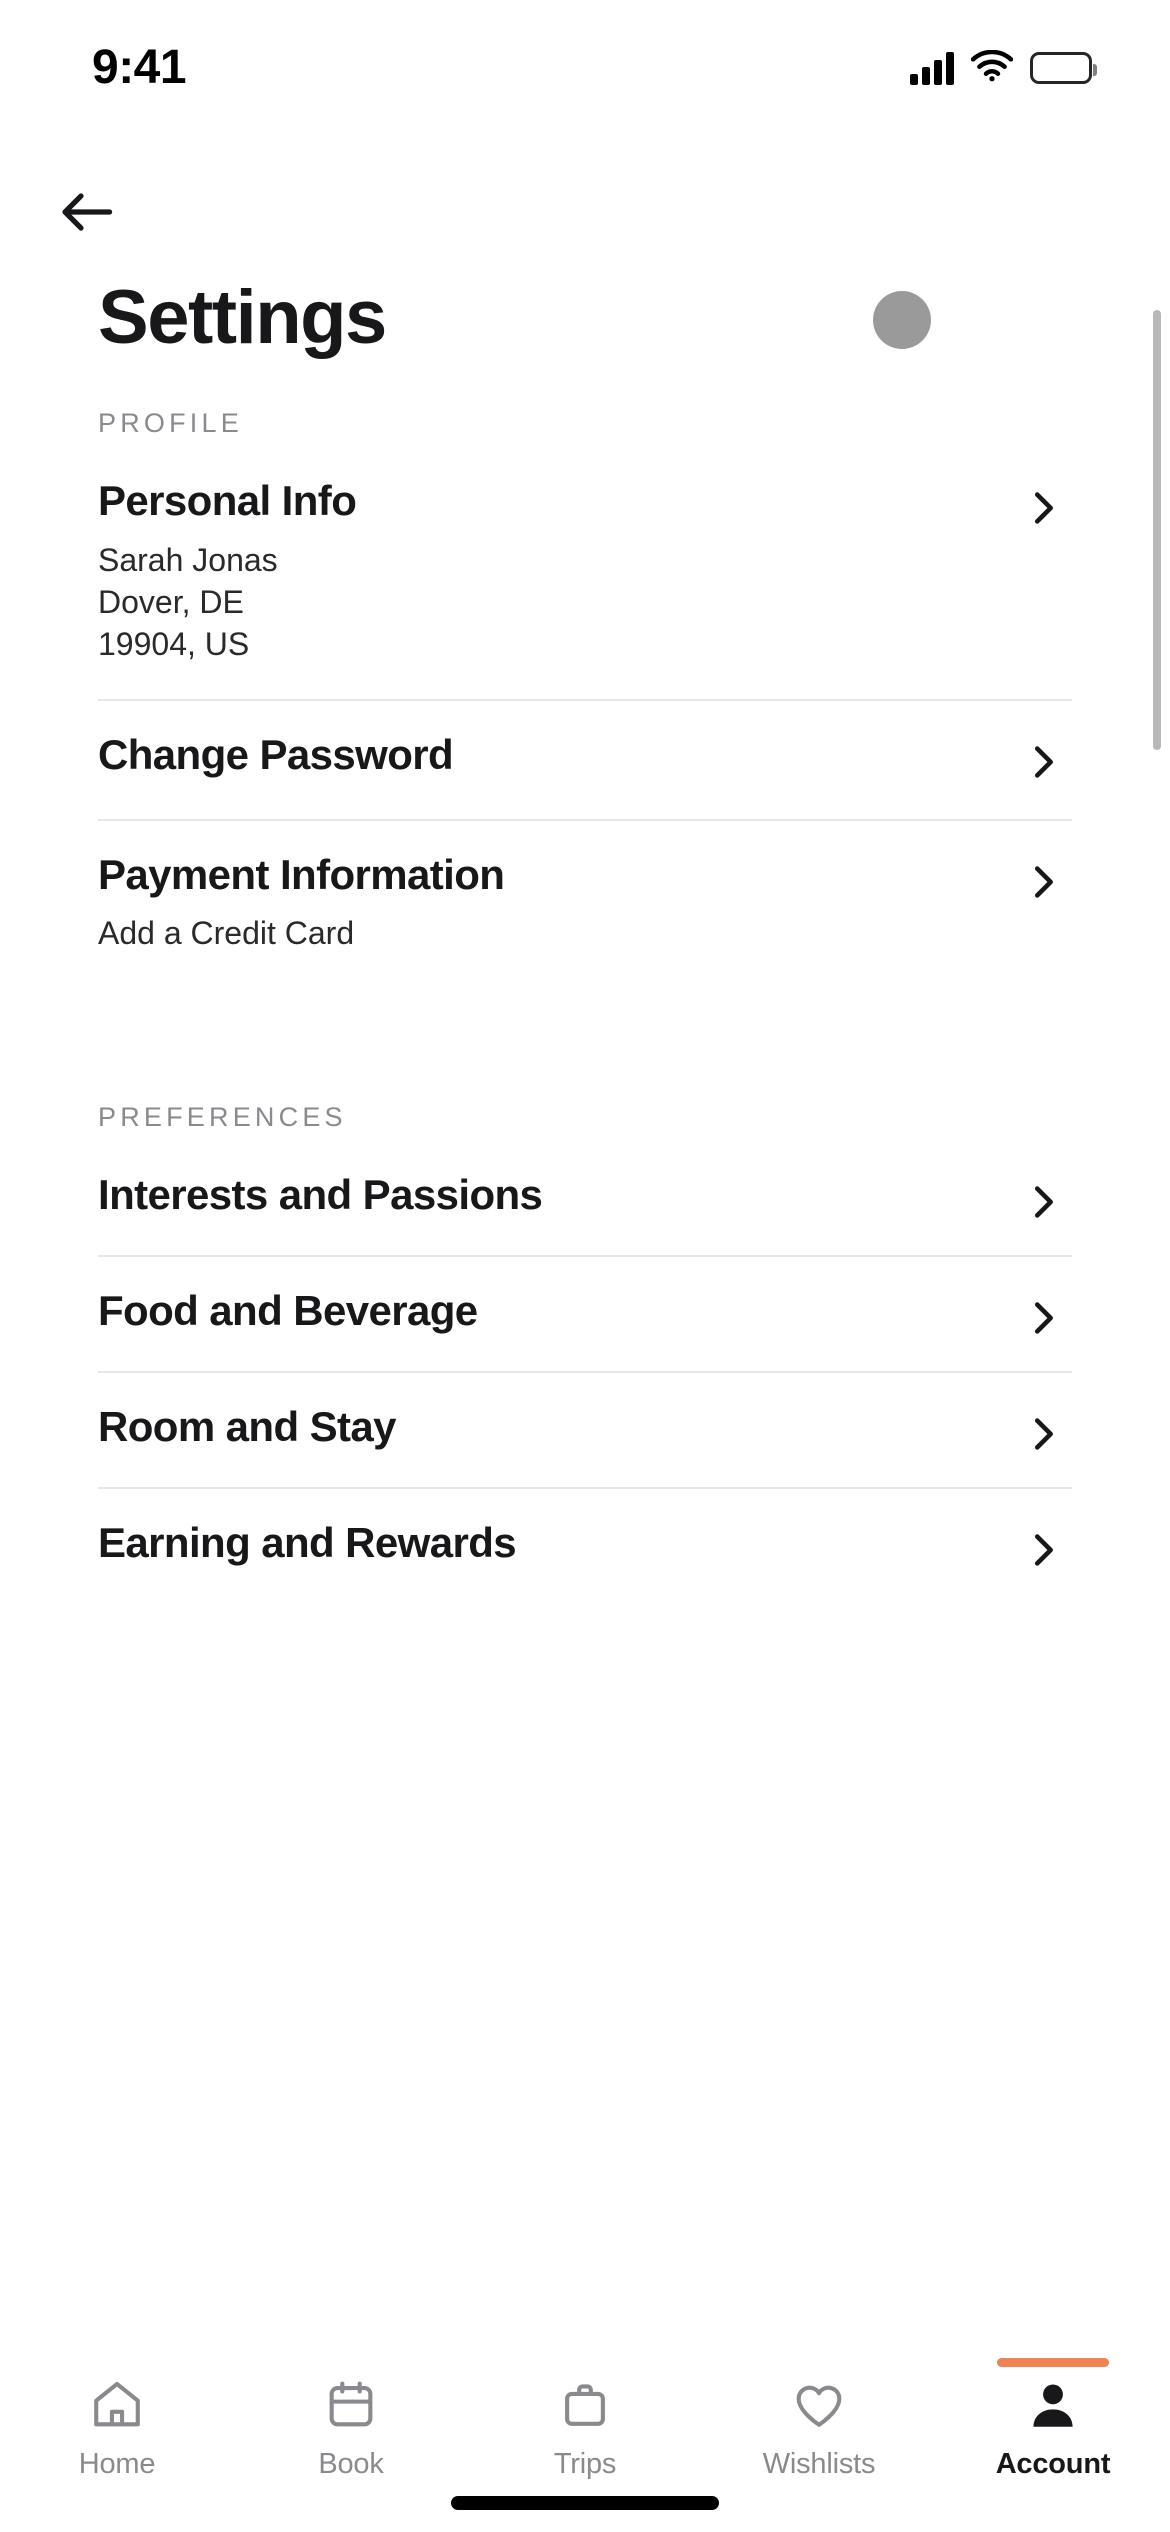  What do you see at coordinates (902, 320) in the screenshot?
I see `touch-point-indicator` at bounding box center [902, 320].